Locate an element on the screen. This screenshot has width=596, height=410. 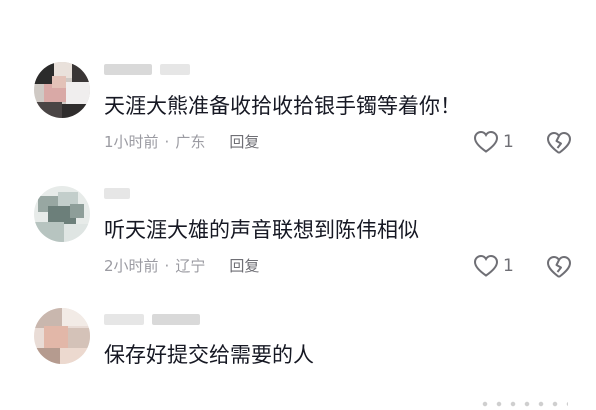
comment-text: 听天涯大雄的声音联想到陈伟相似 is located at coordinates (261, 230).